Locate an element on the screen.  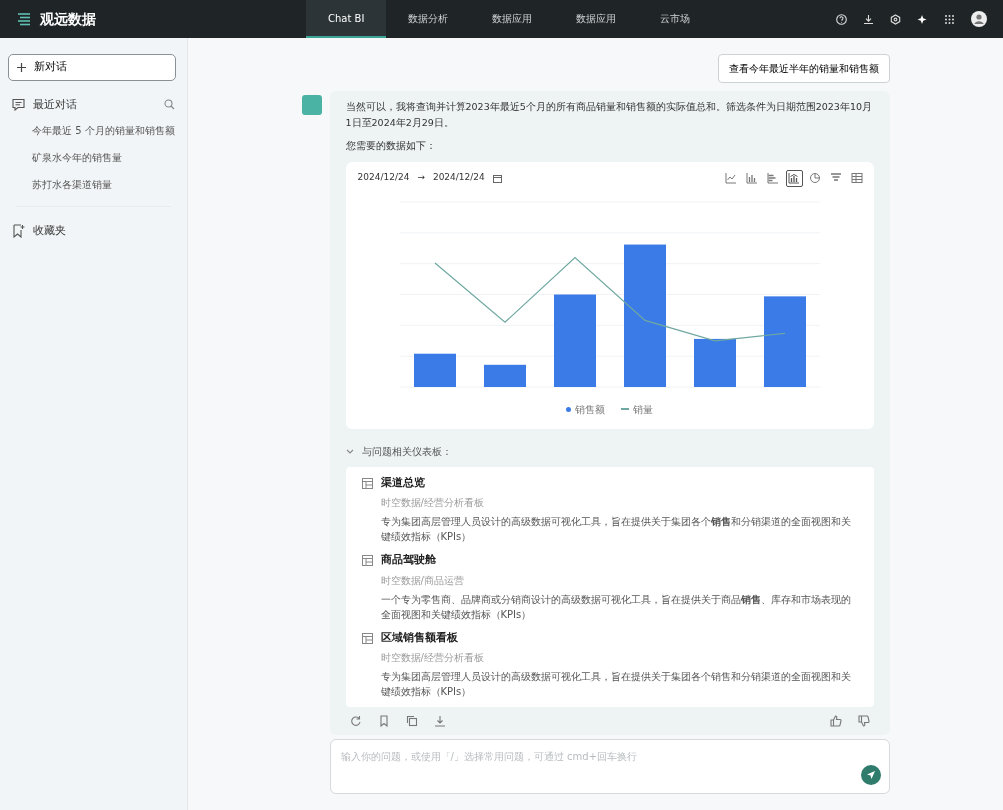
nav-tab: 数据分析 is located at coordinates (428, 19).